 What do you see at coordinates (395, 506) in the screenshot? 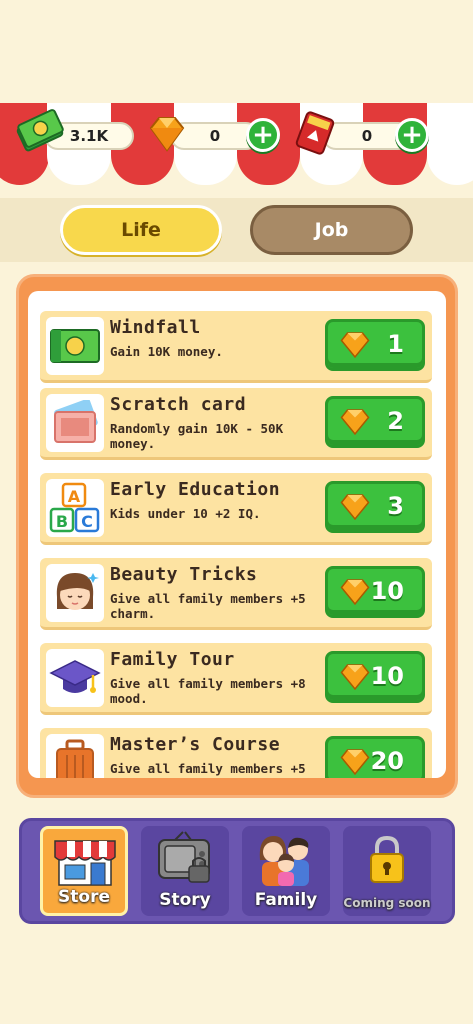
I see `price: 3` at bounding box center [395, 506].